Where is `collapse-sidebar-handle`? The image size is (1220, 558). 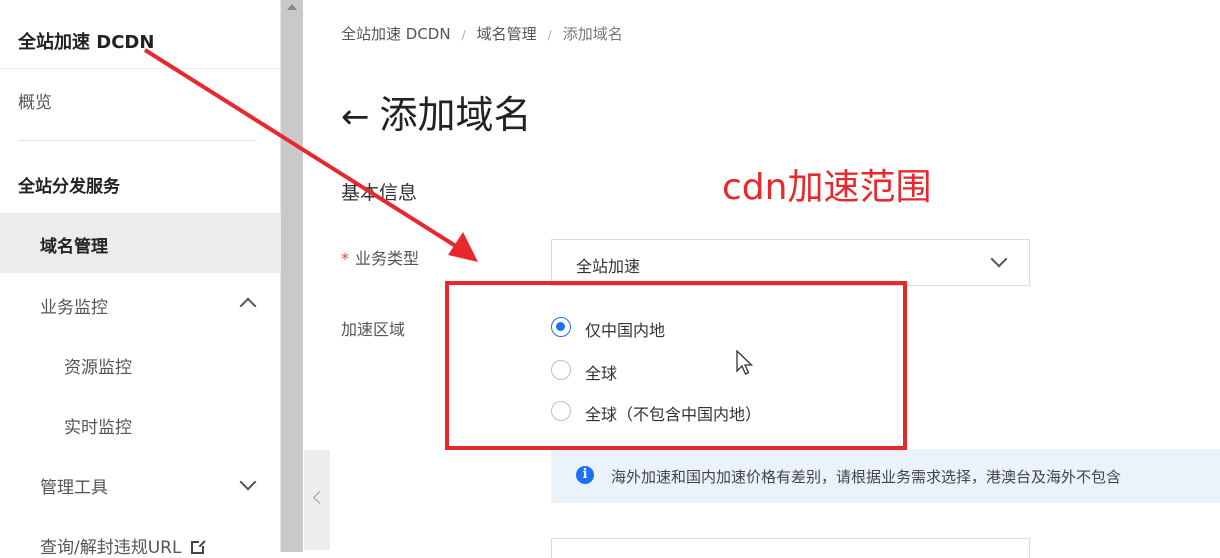
collapse-sidebar-handle is located at coordinates (317, 500).